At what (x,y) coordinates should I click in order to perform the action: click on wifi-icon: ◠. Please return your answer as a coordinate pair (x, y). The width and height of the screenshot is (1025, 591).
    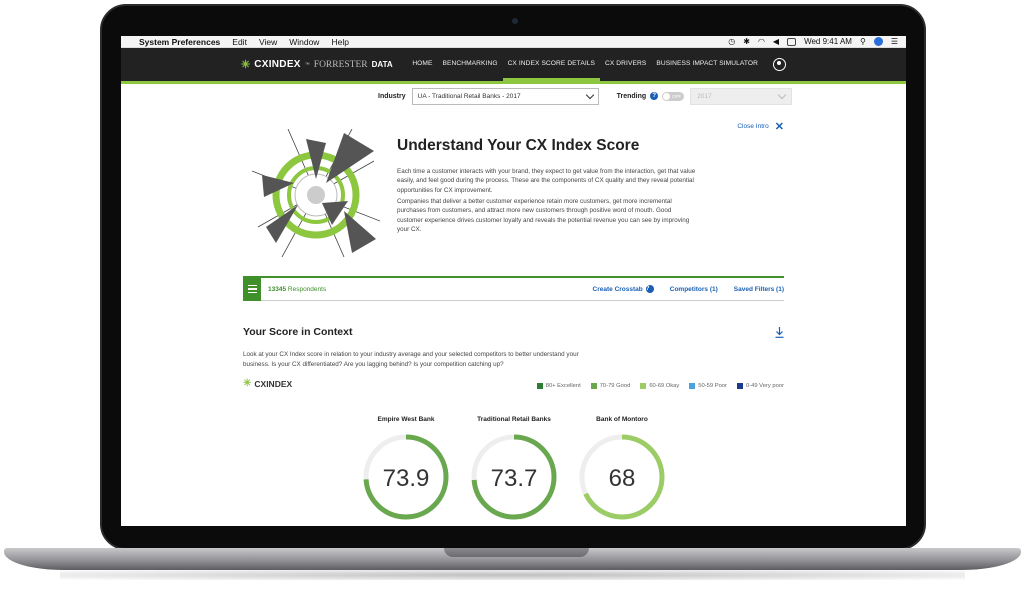
    Looking at the image, I should click on (761, 41).